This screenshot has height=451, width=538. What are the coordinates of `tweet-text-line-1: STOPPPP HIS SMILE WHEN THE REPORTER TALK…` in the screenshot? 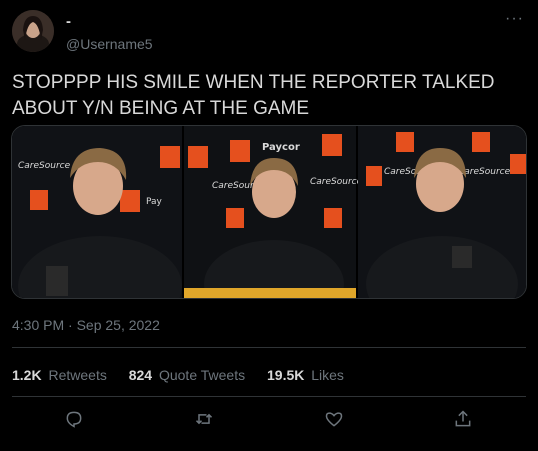 It's located at (253, 82).